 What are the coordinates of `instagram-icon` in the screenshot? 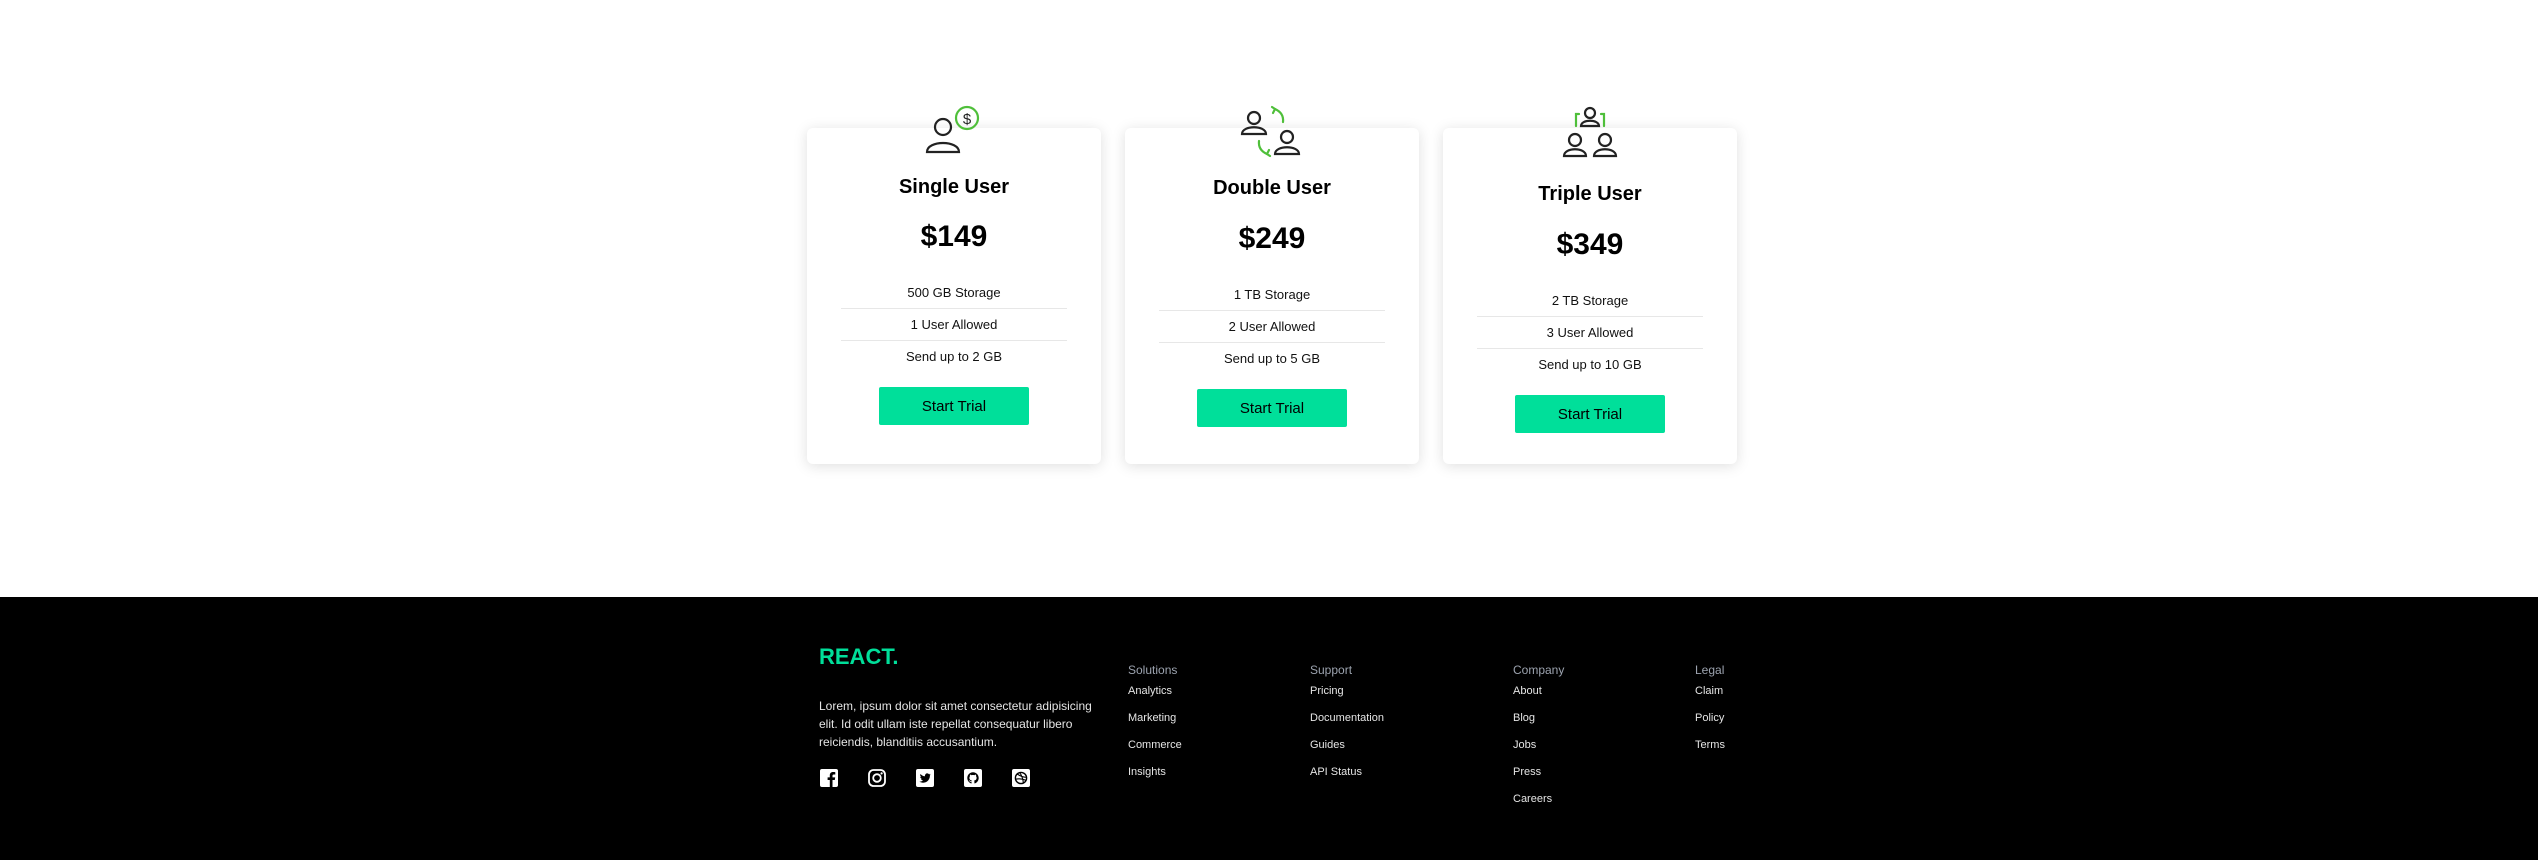 It's located at (877, 778).